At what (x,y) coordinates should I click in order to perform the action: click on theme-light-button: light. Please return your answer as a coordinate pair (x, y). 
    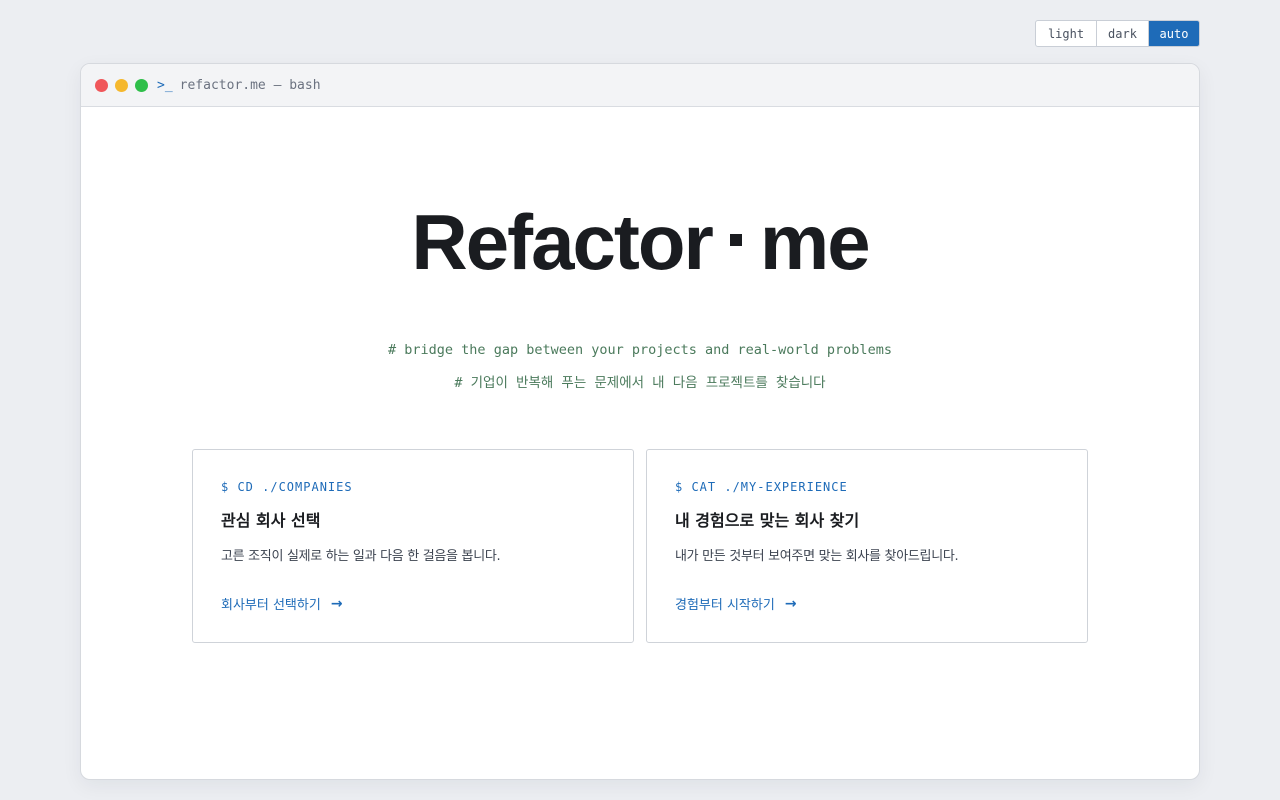
    Looking at the image, I should click on (1066, 33).